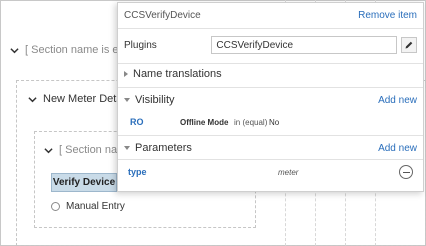 This screenshot has width=426, height=246. Describe the element at coordinates (126, 74) in the screenshot. I see `expand-arrow-icon` at that location.